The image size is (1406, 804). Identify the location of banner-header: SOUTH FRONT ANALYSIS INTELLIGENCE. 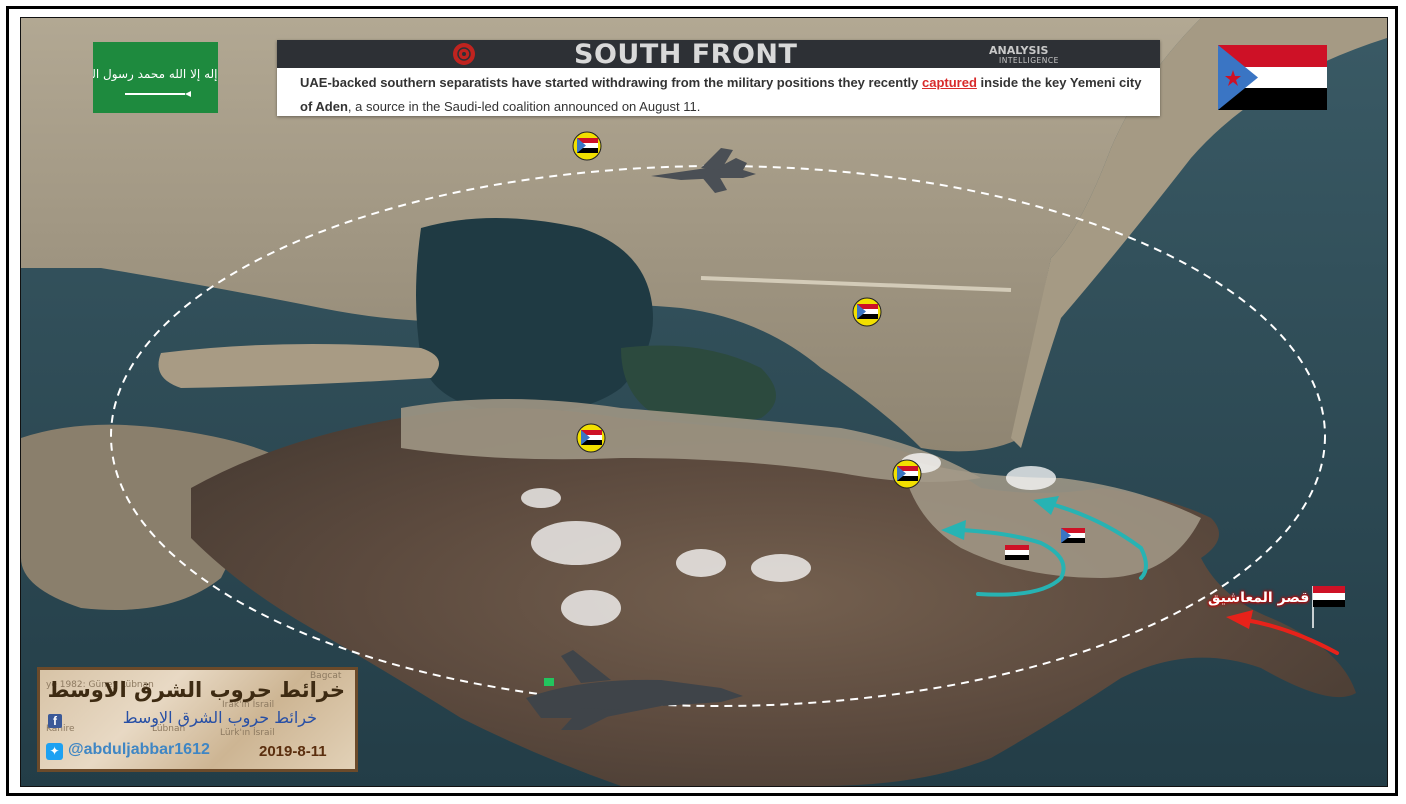
(718, 54).